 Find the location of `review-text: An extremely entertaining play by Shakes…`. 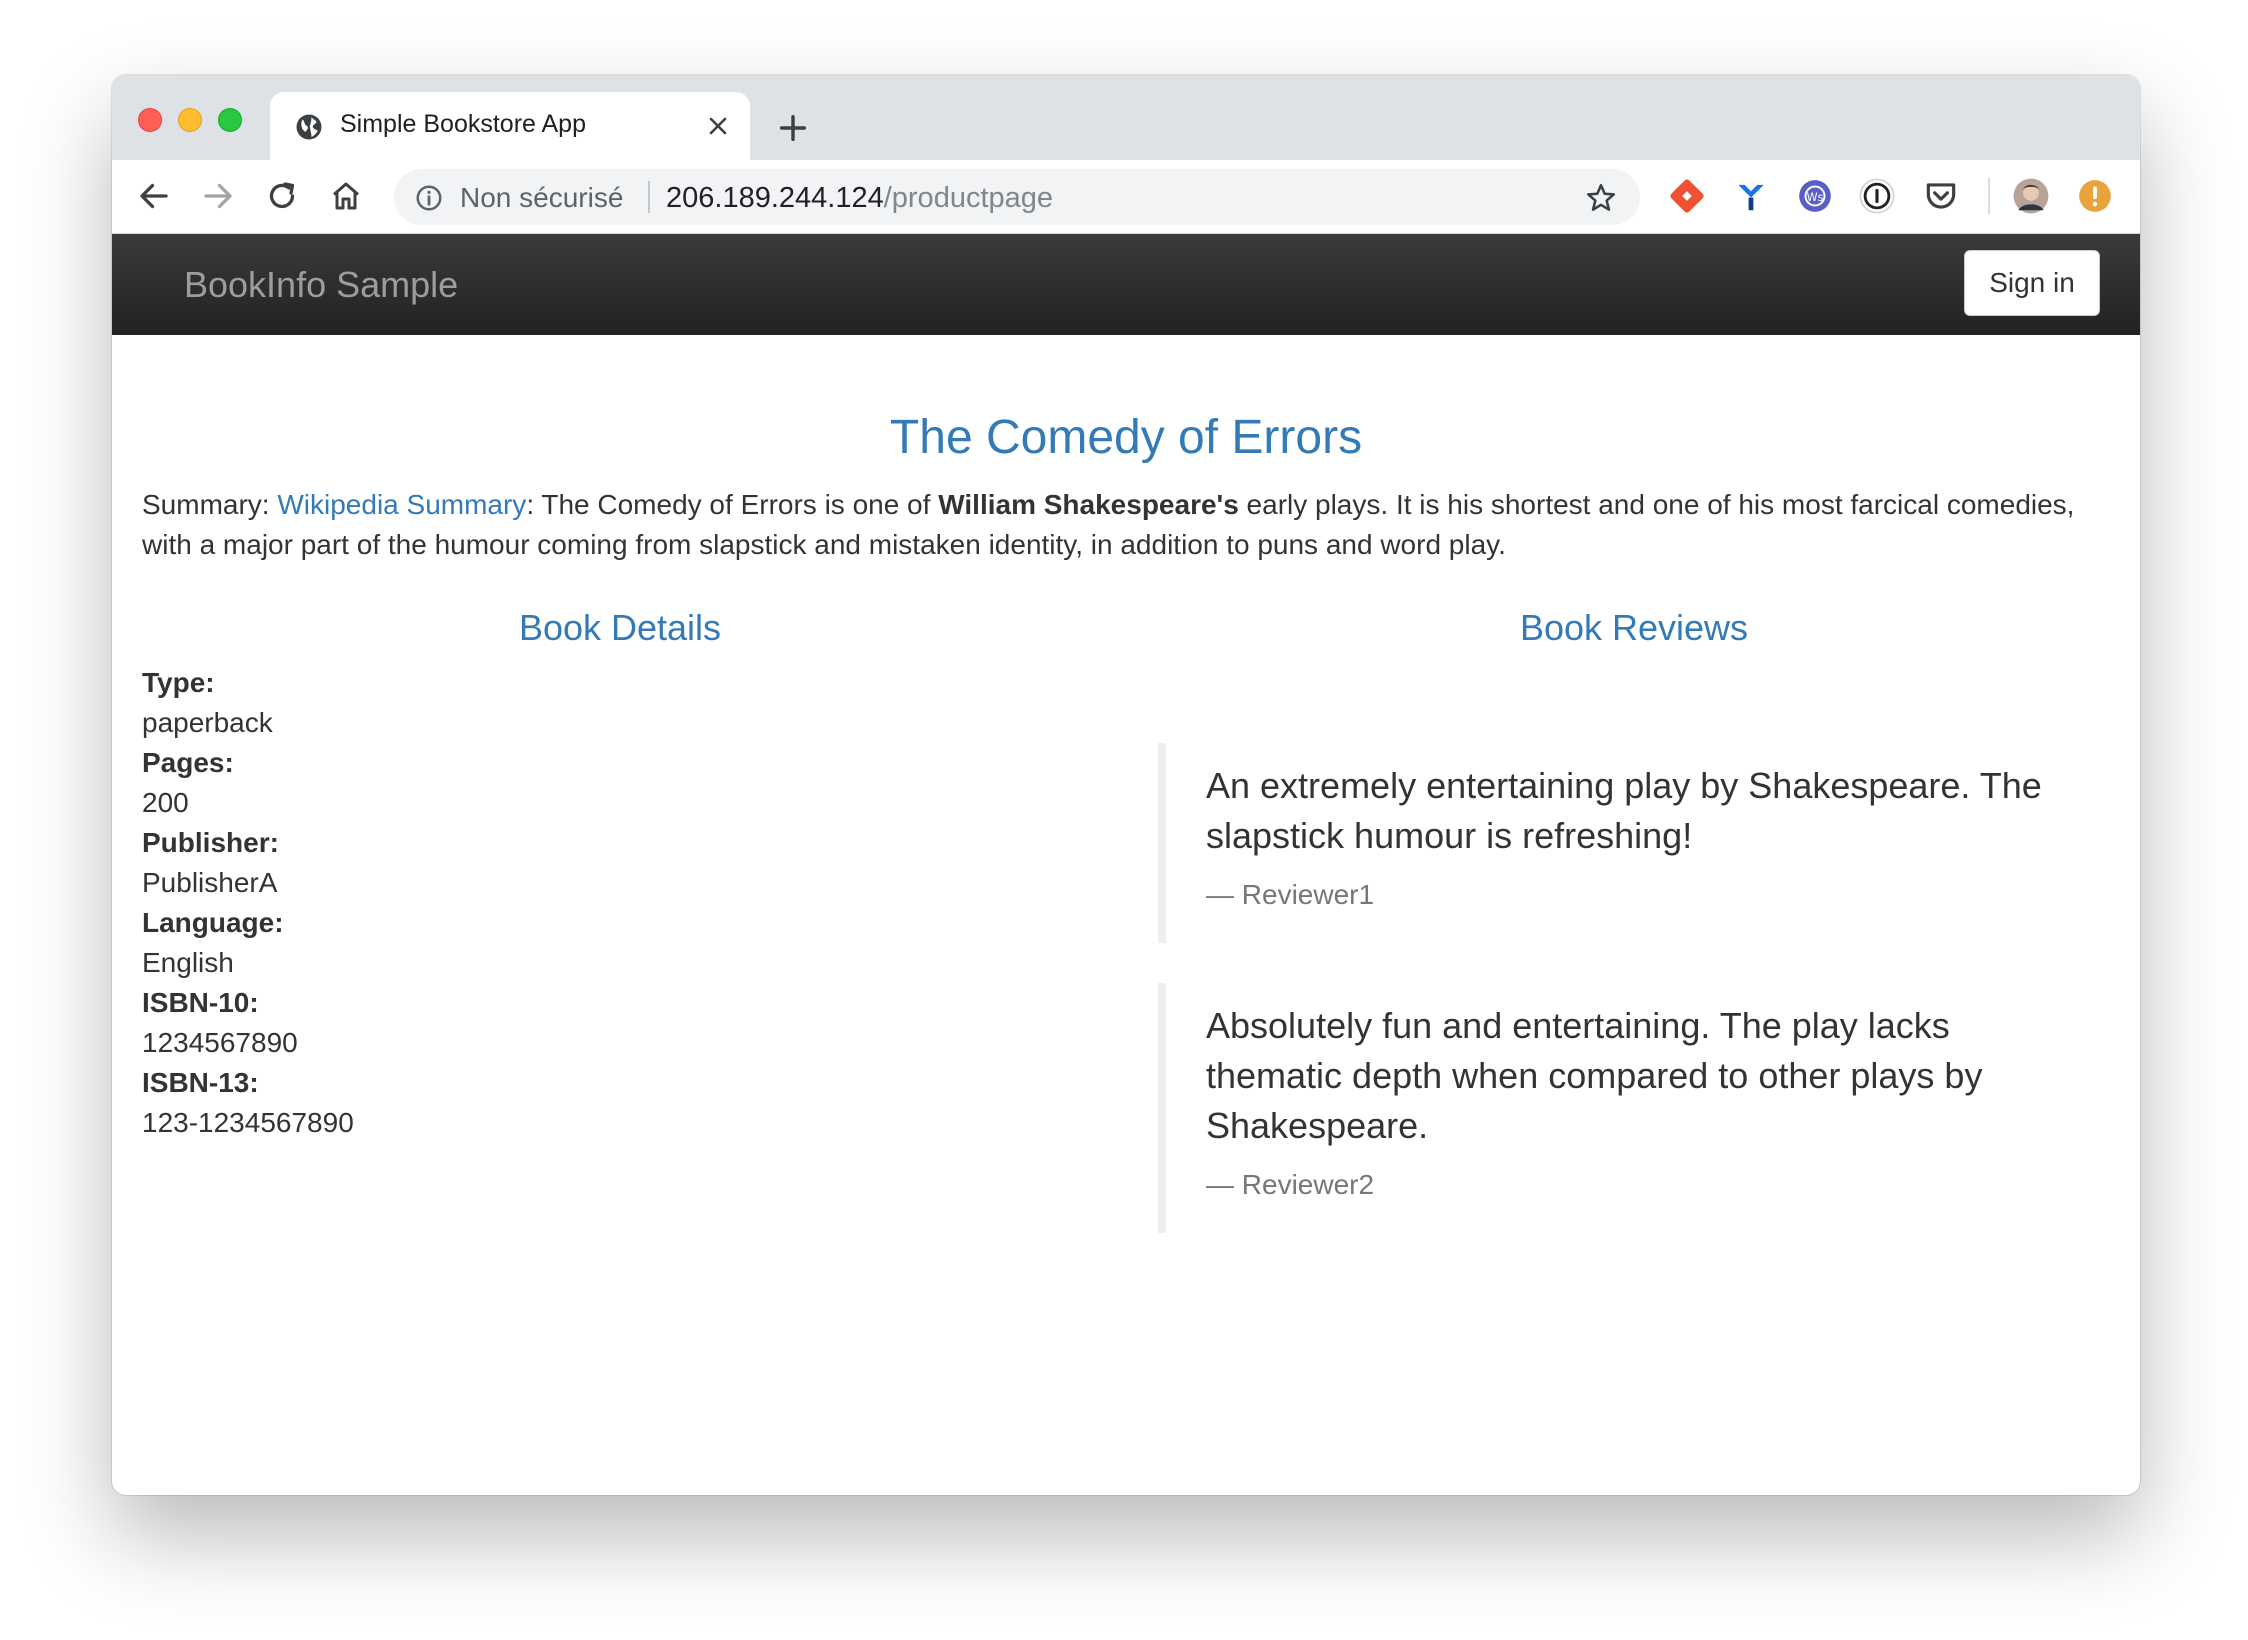

review-text: An extremely entertaining play by Shakes… is located at coordinates (1624, 810).